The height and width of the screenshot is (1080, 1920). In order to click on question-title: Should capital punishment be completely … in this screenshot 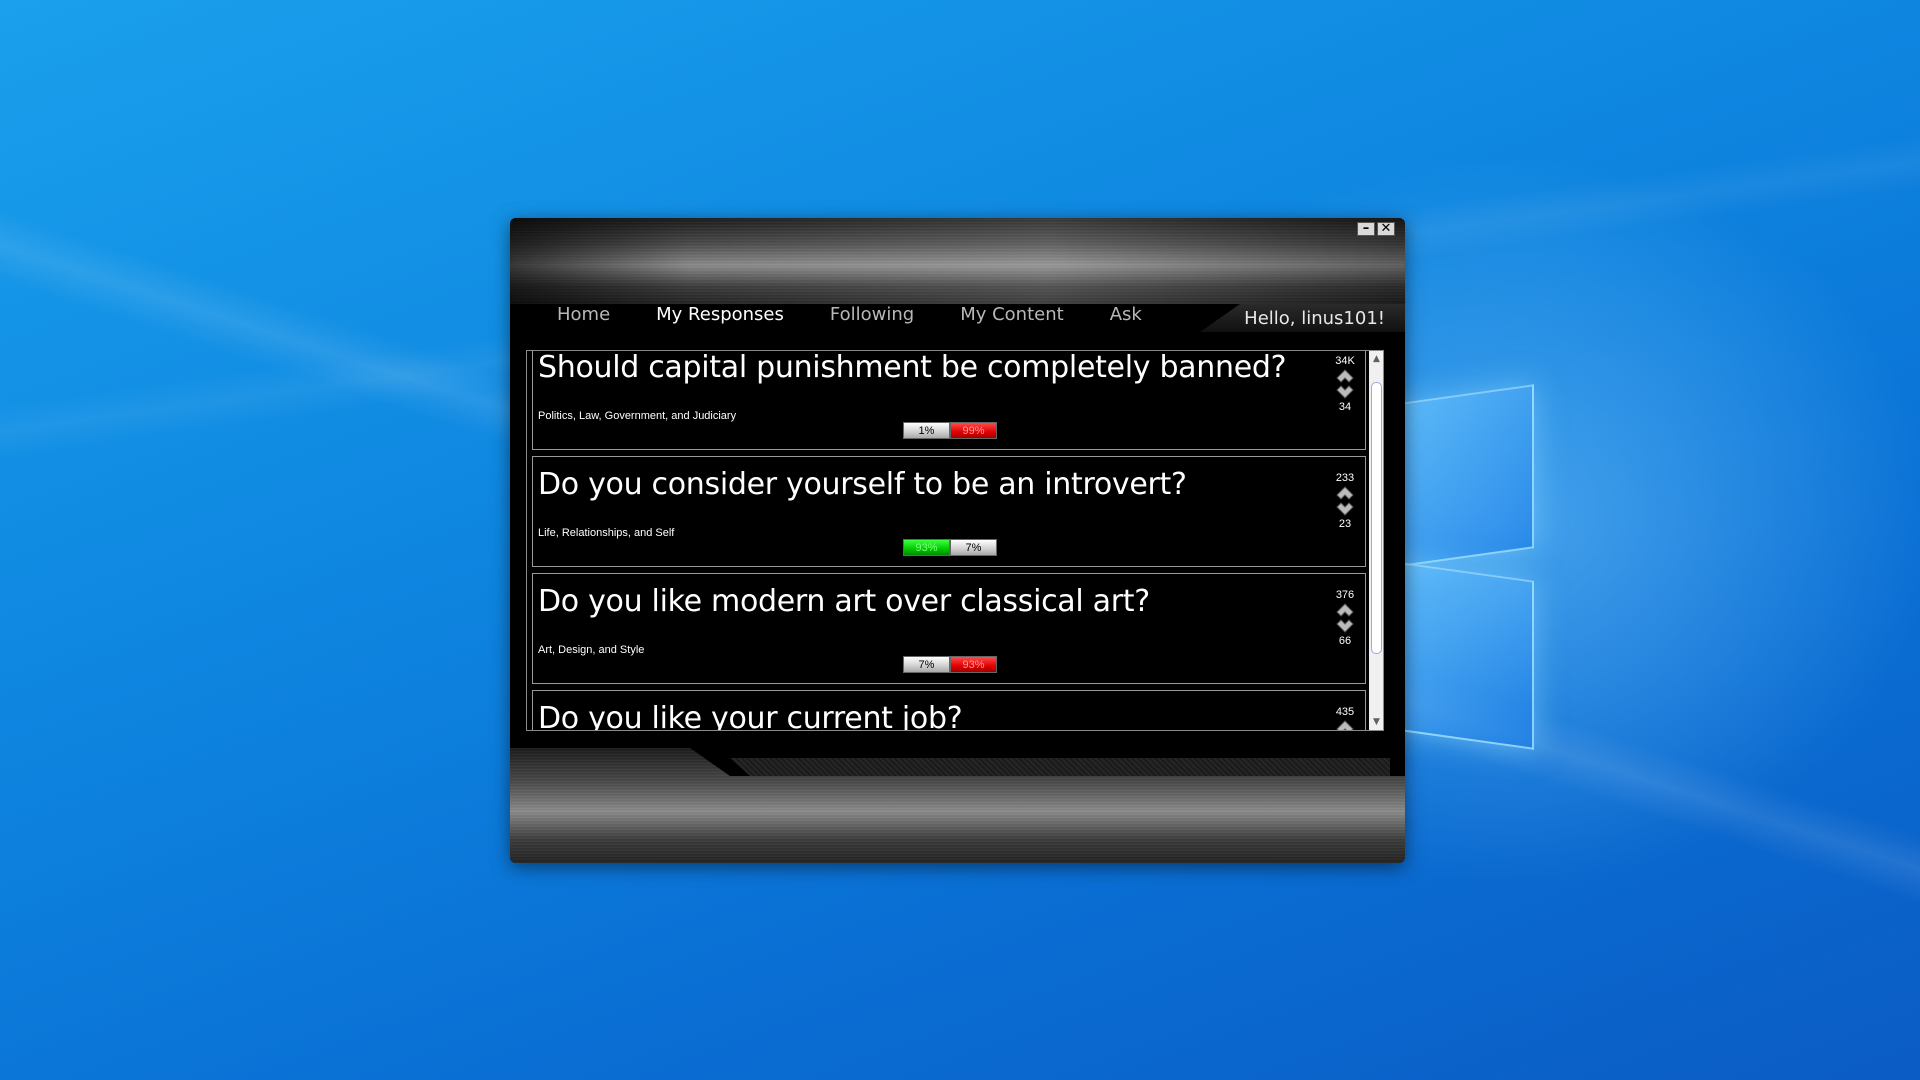, I will do `click(912, 368)`.